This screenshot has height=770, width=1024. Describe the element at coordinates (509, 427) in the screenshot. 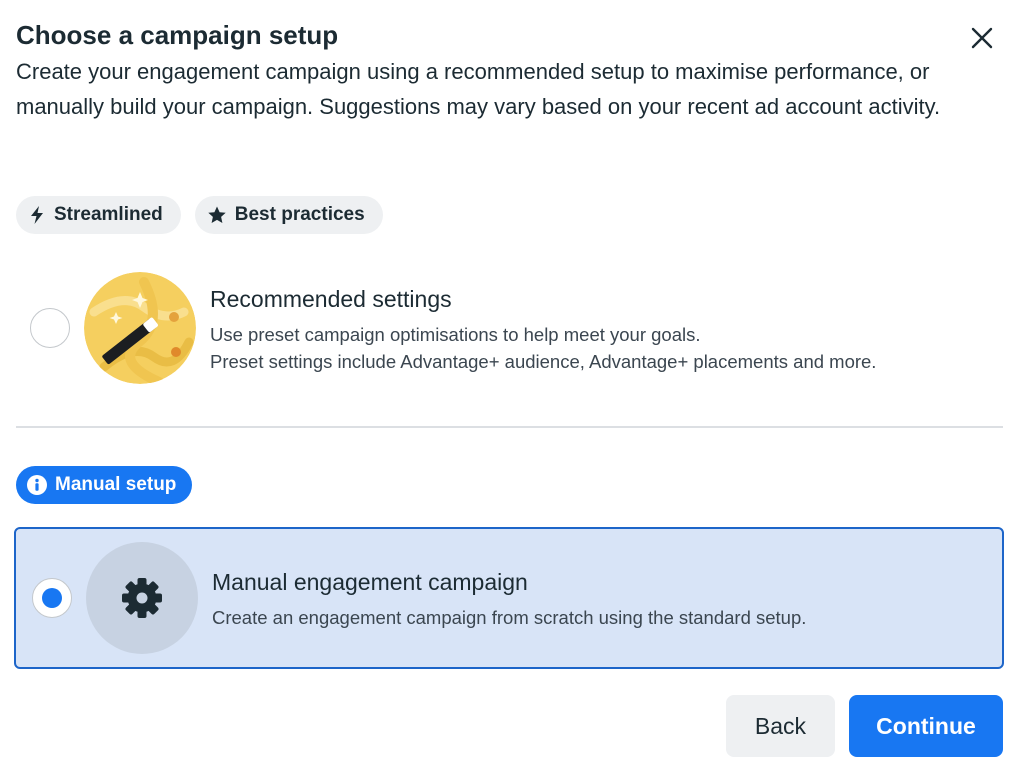

I see `divider` at that location.